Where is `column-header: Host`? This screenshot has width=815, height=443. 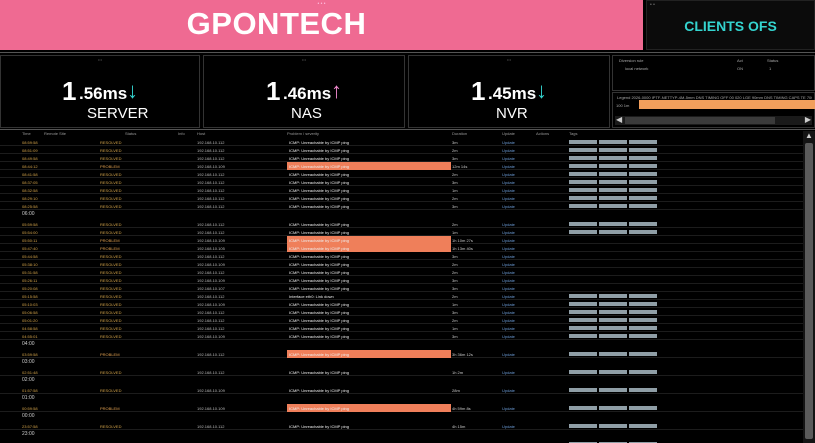
column-header: Host is located at coordinates (201, 133).